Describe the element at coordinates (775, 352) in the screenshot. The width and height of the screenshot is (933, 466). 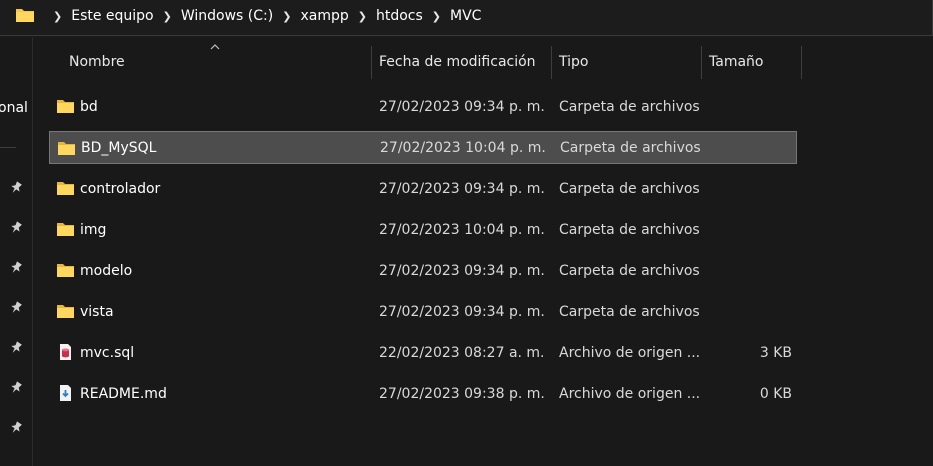
I see `file-size: 3 KB` at that location.